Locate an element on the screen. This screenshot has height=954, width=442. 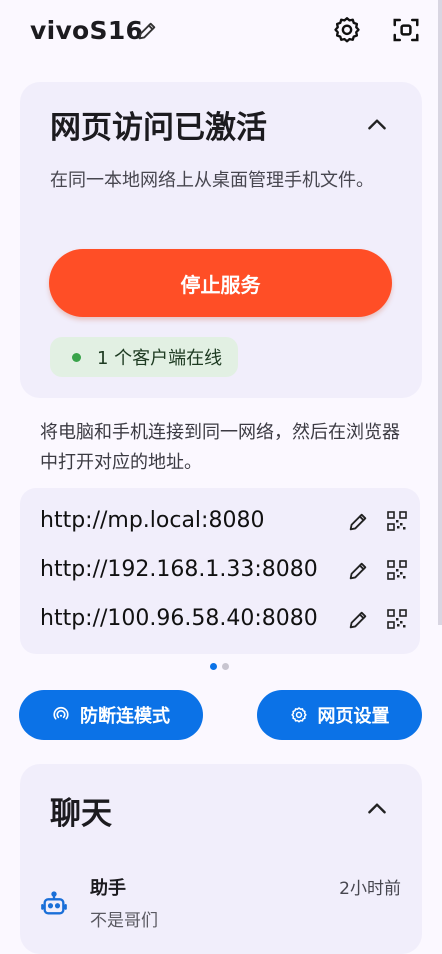
chat-time: 2小时前 is located at coordinates (370, 889).